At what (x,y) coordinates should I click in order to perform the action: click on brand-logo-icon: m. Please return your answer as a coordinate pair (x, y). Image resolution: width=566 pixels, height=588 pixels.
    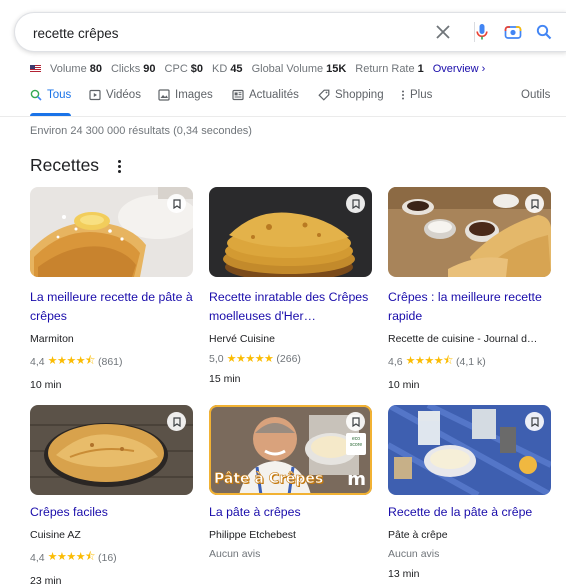
    Looking at the image, I should click on (356, 479).